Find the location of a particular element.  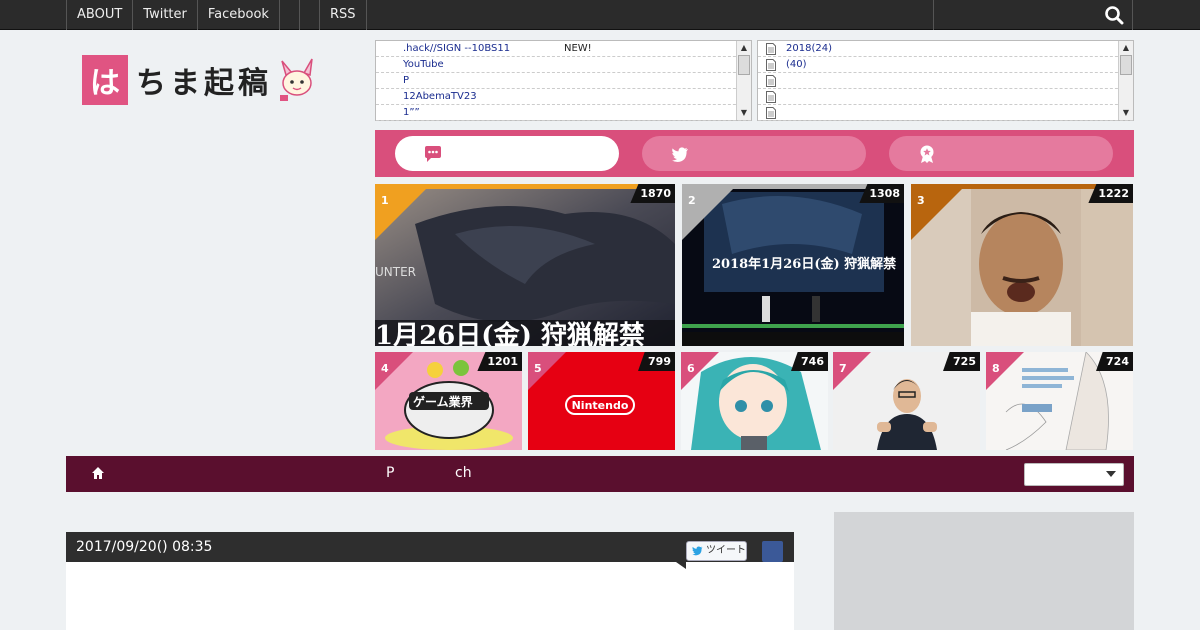

tweet-button: ツイート is located at coordinates (716, 551).